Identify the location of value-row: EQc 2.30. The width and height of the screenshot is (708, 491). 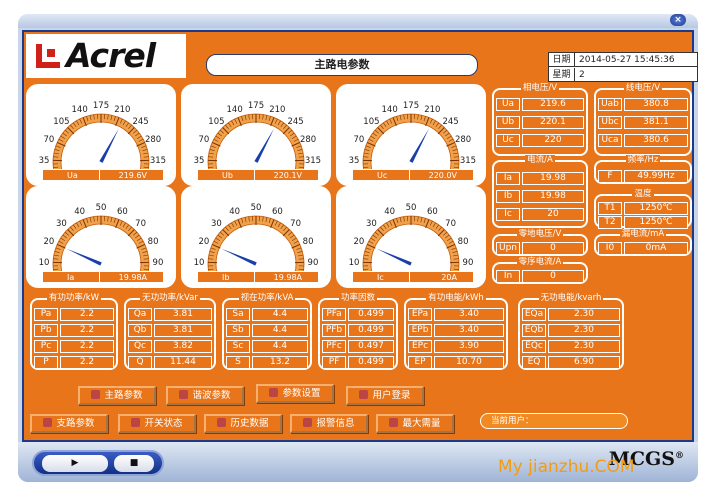
(572, 346).